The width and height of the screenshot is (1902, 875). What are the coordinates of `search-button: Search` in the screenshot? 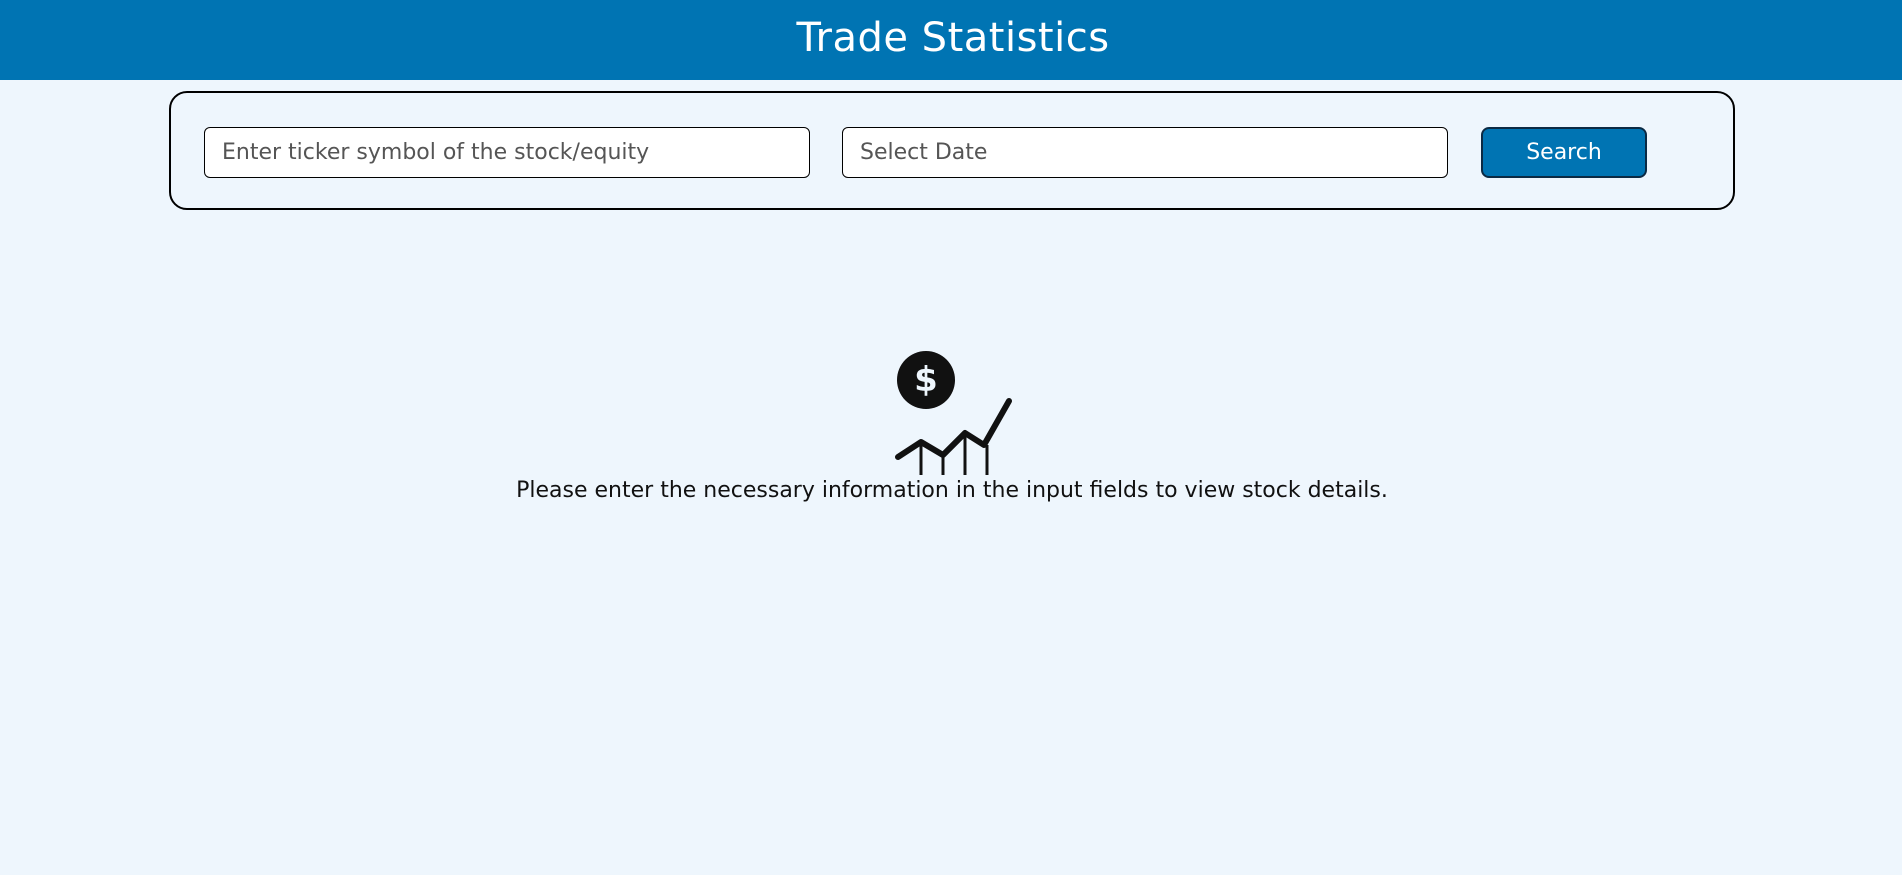 It's located at (1564, 152).